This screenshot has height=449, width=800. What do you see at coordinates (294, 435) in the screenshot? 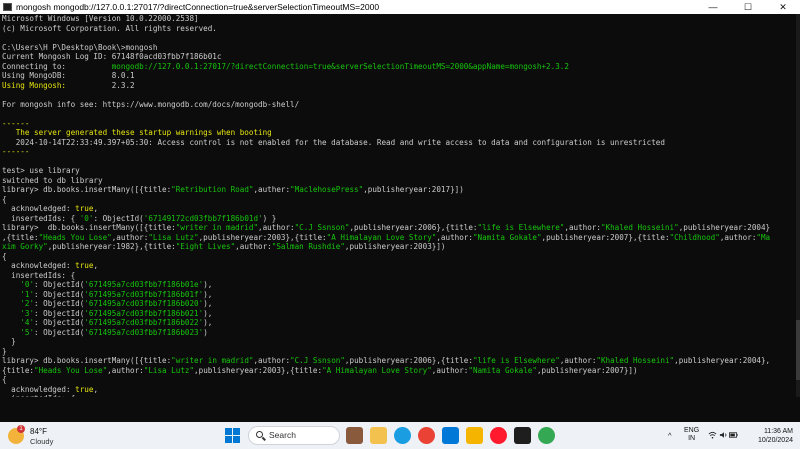
I see `taskbar-search: Search` at bounding box center [294, 435].